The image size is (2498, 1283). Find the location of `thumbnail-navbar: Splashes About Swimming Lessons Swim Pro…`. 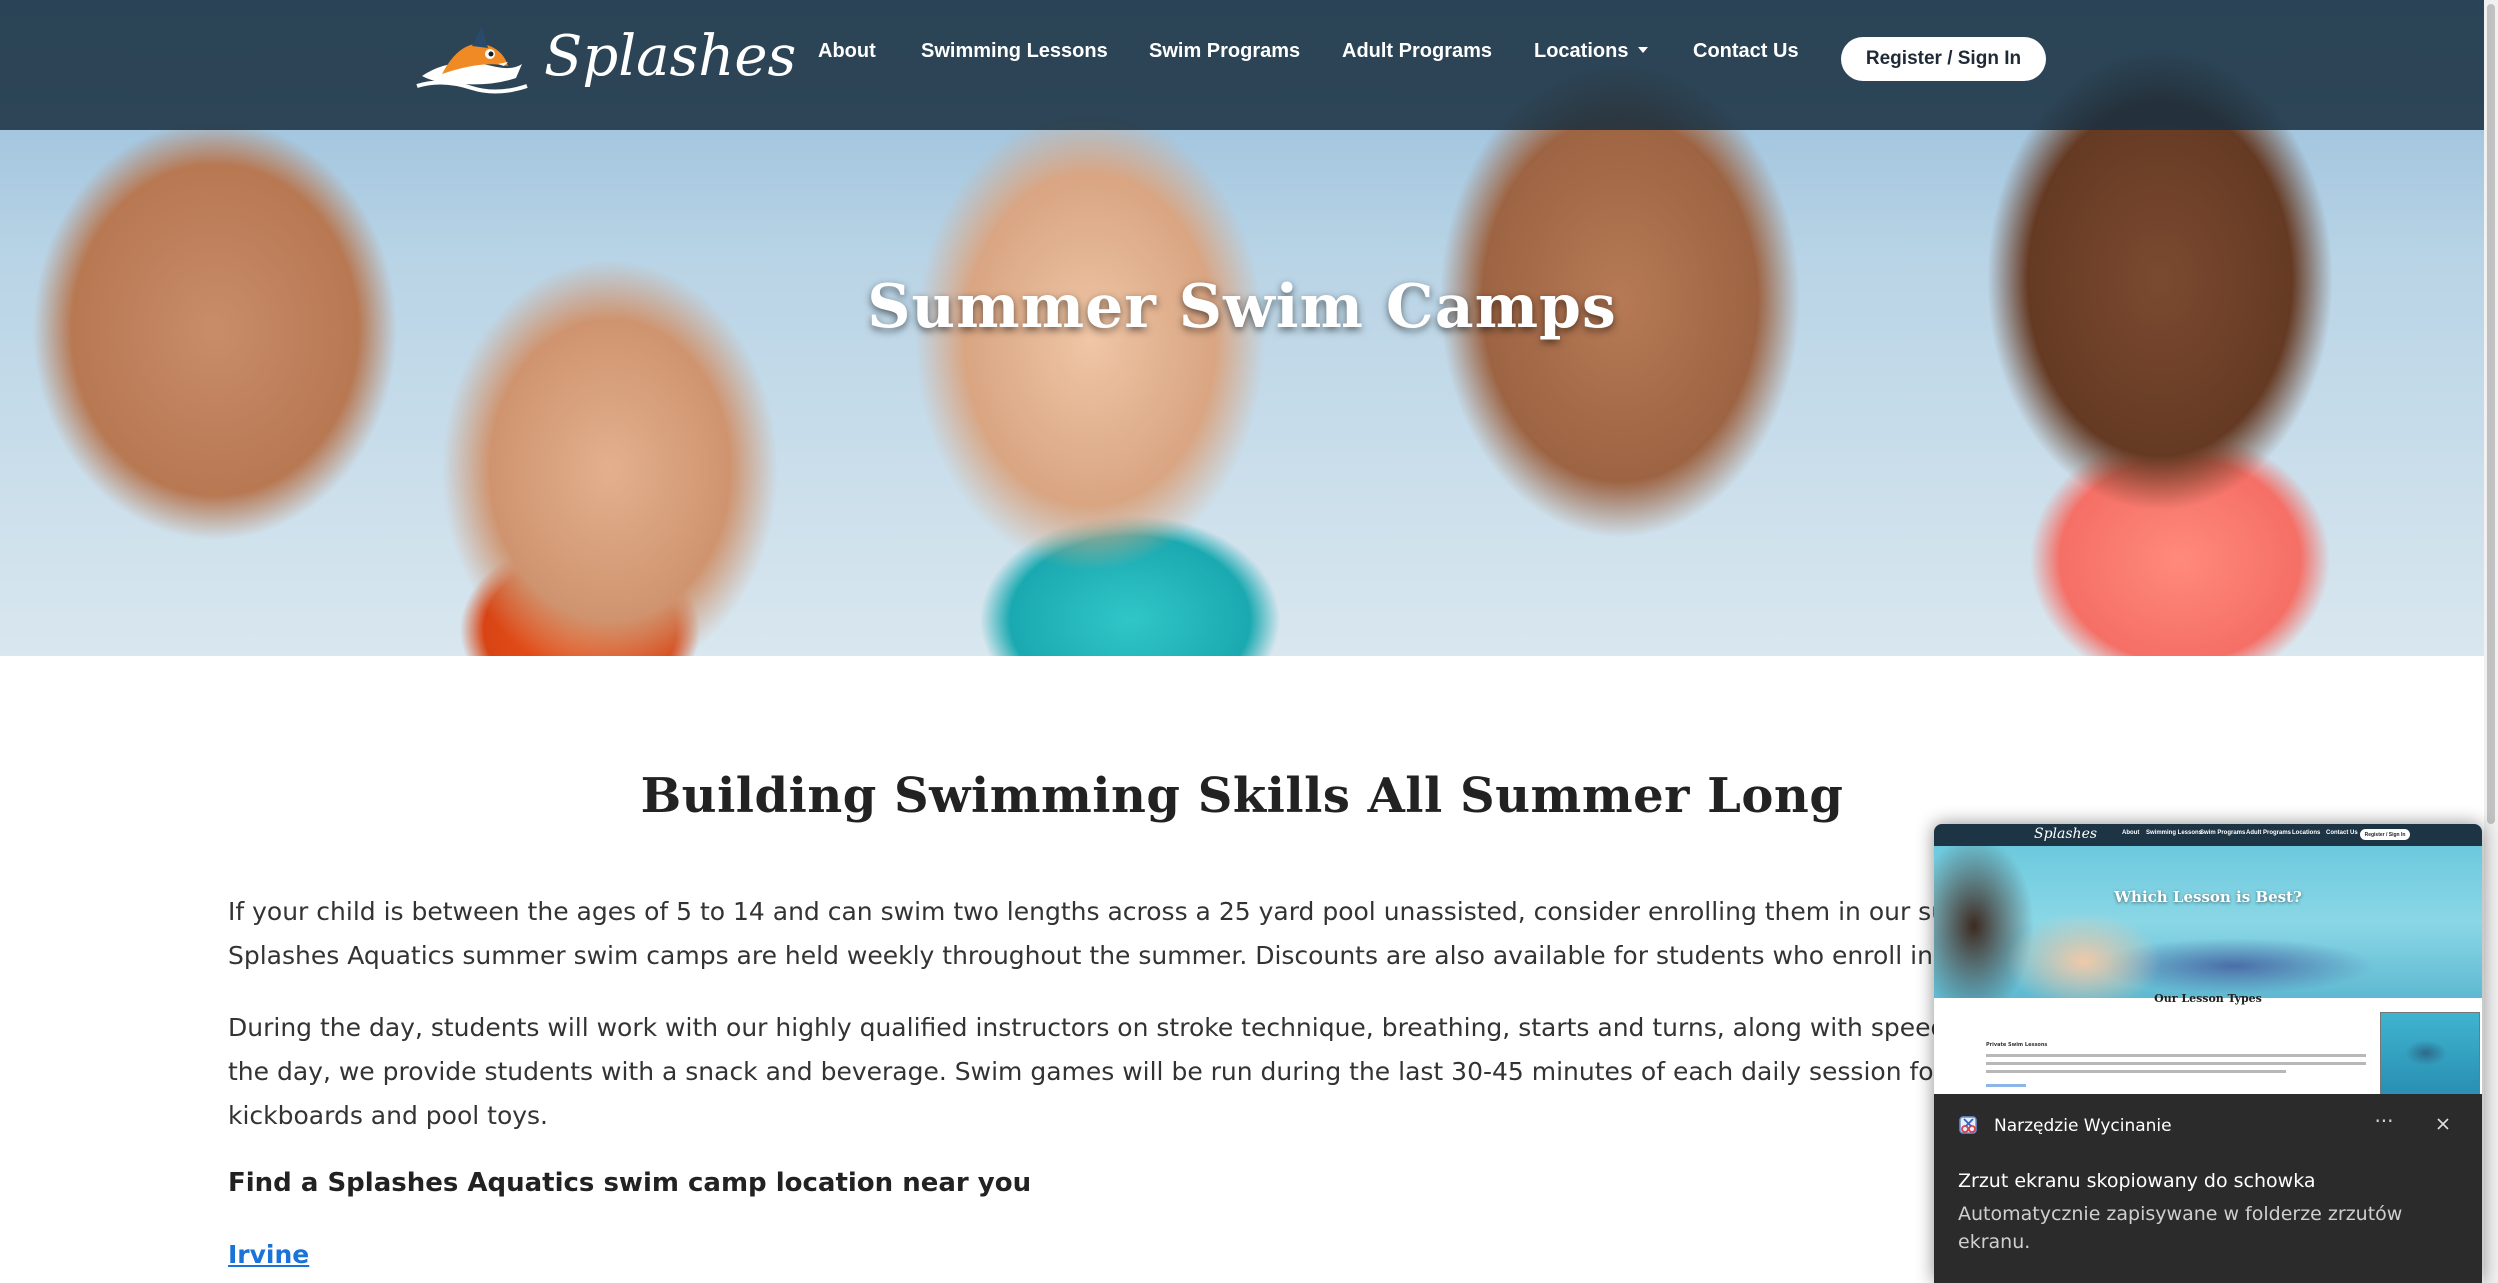

thumbnail-navbar: Splashes About Swimming Lessons Swim Pro… is located at coordinates (2208, 835).